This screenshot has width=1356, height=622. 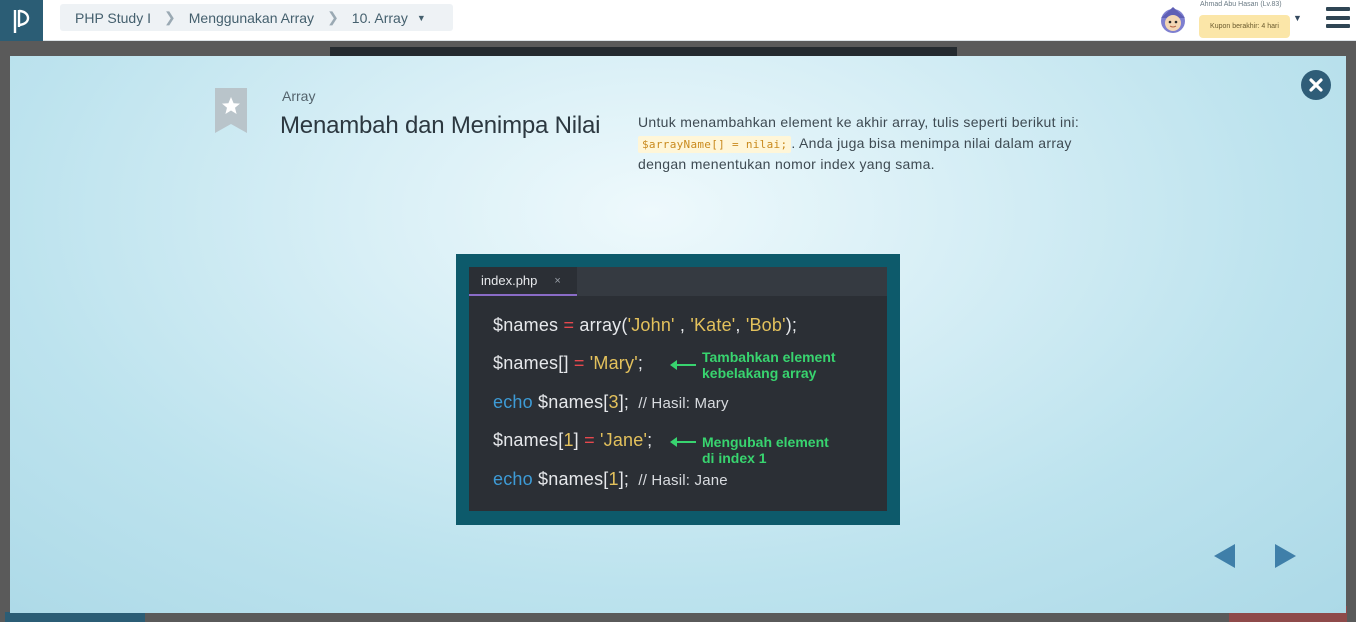 What do you see at coordinates (791, 325) in the screenshot?
I see `code-token: );` at bounding box center [791, 325].